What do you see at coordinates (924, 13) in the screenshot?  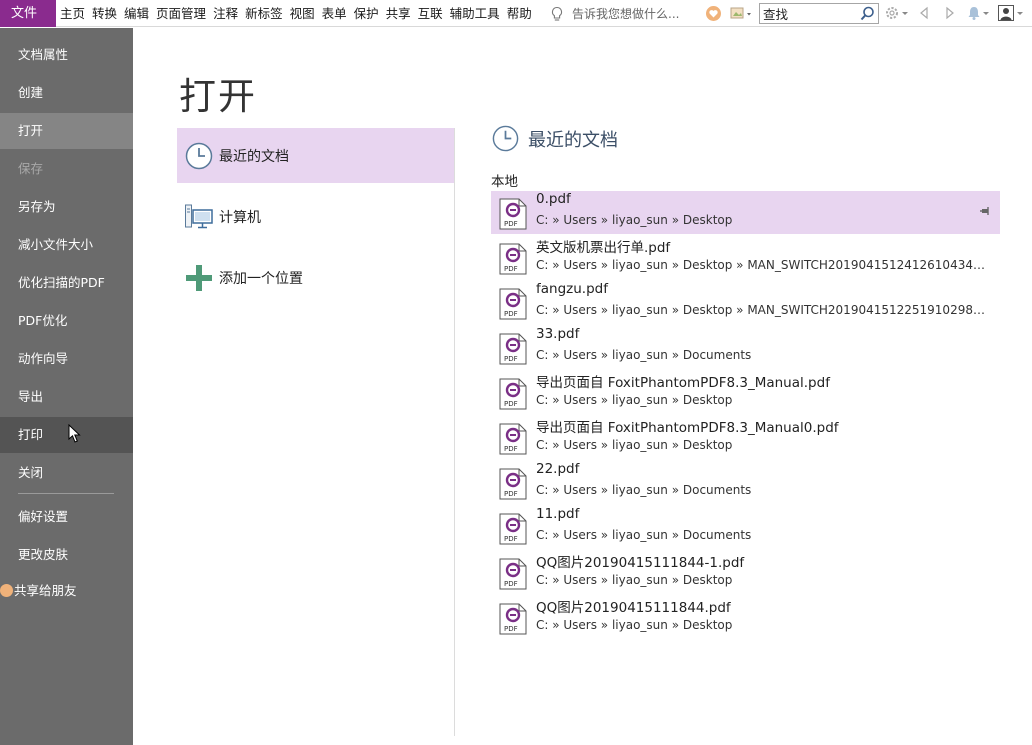 I see `arrow-left-icon` at bounding box center [924, 13].